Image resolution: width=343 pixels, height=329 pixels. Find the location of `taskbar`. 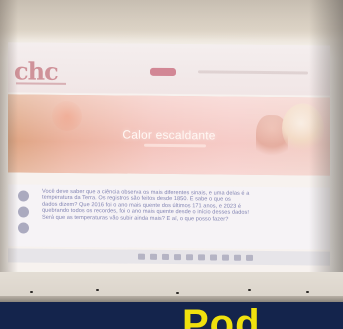

taskbar is located at coordinates (169, 257).